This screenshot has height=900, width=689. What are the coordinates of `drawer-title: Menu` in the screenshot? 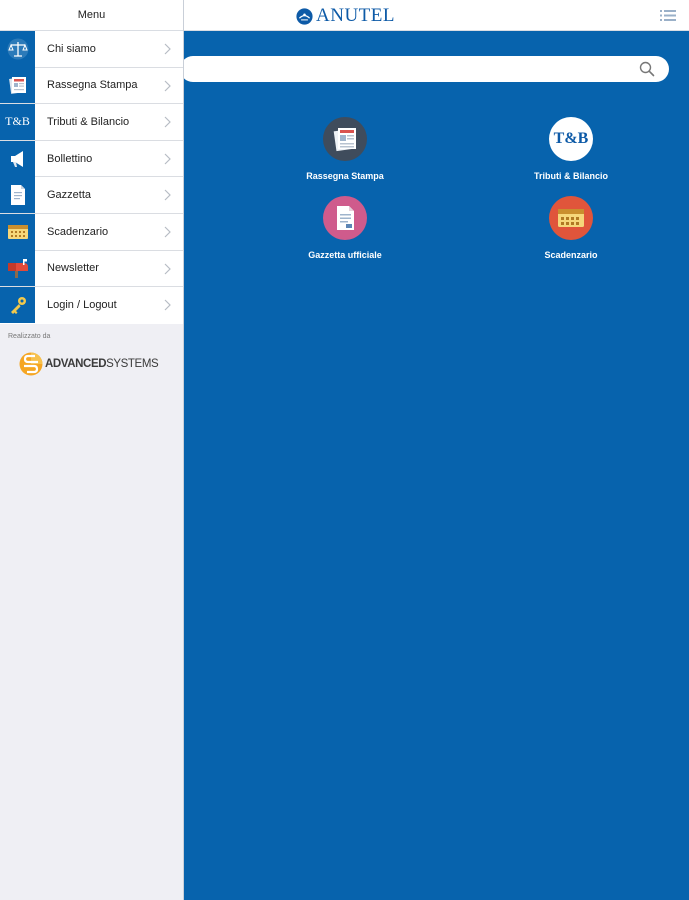 It's located at (91, 15).